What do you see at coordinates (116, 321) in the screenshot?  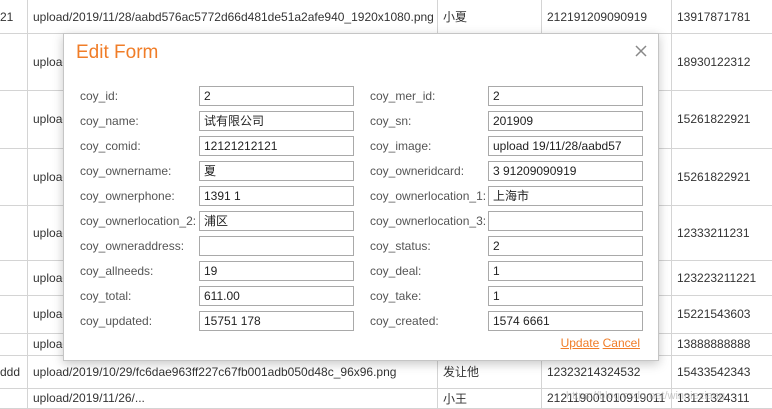 I see `field-label: coy_updated:` at bounding box center [116, 321].